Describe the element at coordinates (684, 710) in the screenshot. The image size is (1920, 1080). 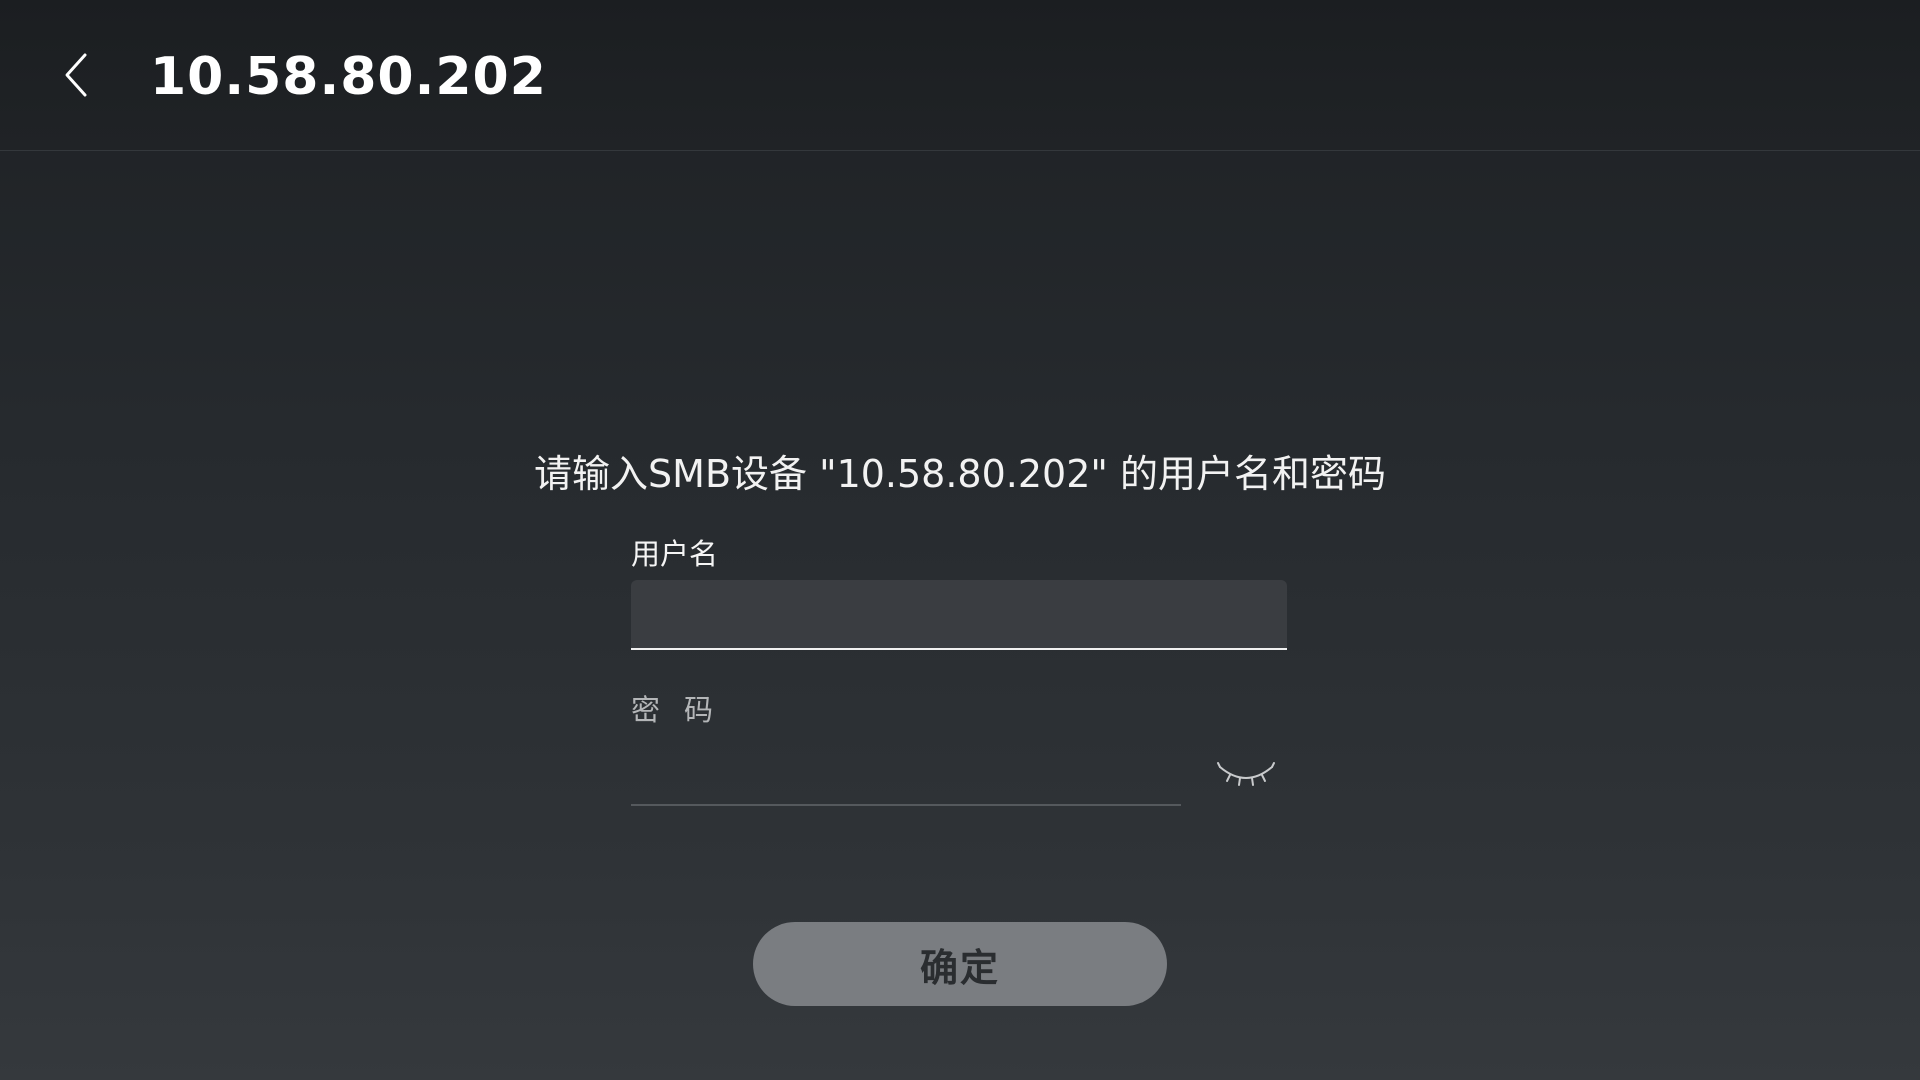
I see `password-label: 密码` at that location.